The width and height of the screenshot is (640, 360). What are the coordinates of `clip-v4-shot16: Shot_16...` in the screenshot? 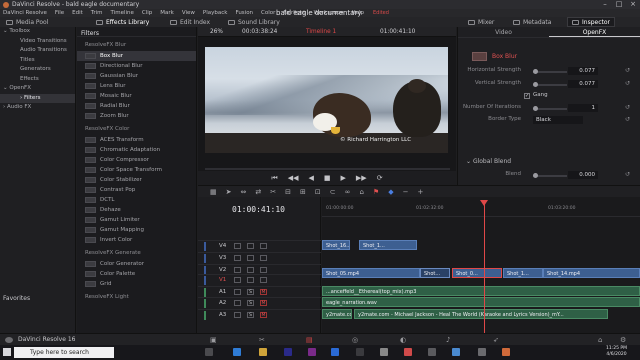 It's located at (336, 245).